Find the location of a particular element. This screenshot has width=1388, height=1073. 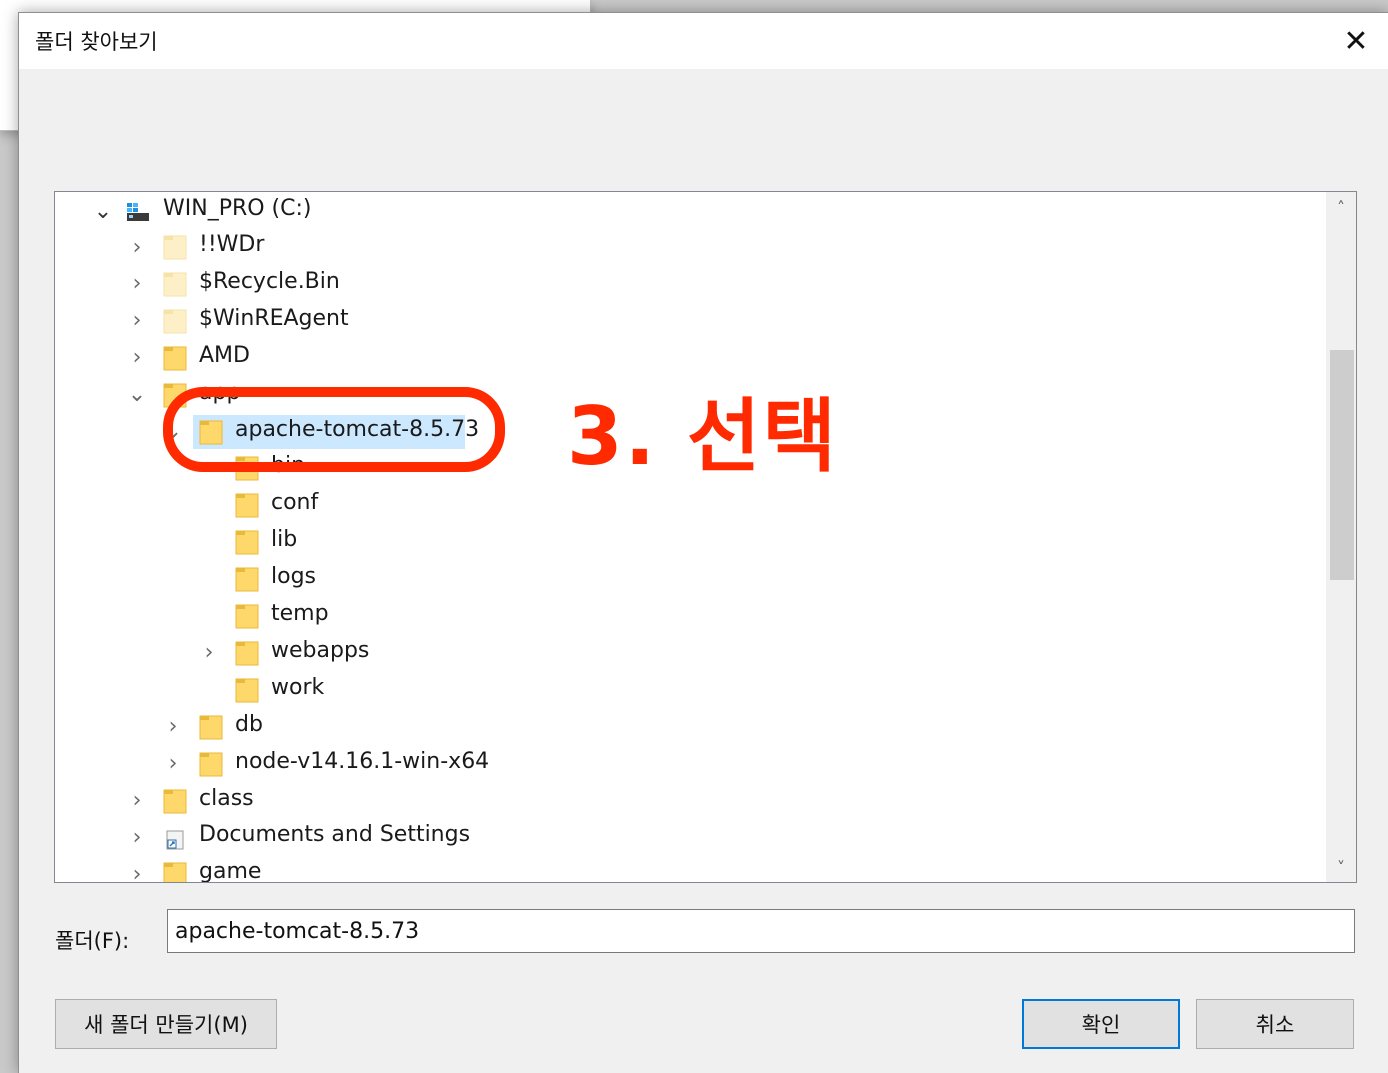

tree-item: › Documents and Settings is located at coordinates (685, 837).